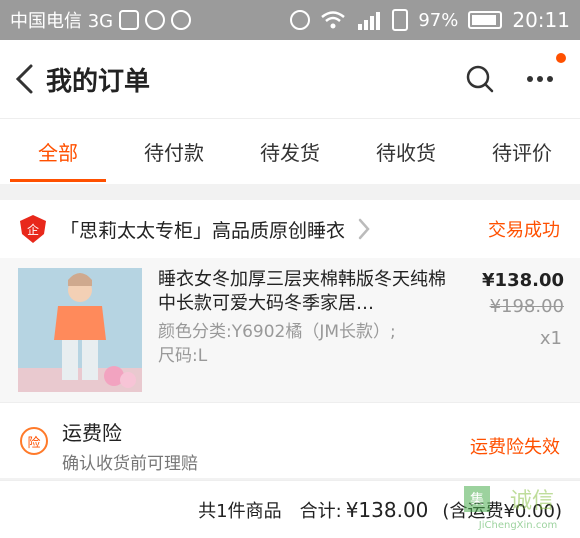 This screenshot has width=580, height=538. Describe the element at coordinates (406, 151) in the screenshot. I see `tab-to-receive: 待收货` at that location.